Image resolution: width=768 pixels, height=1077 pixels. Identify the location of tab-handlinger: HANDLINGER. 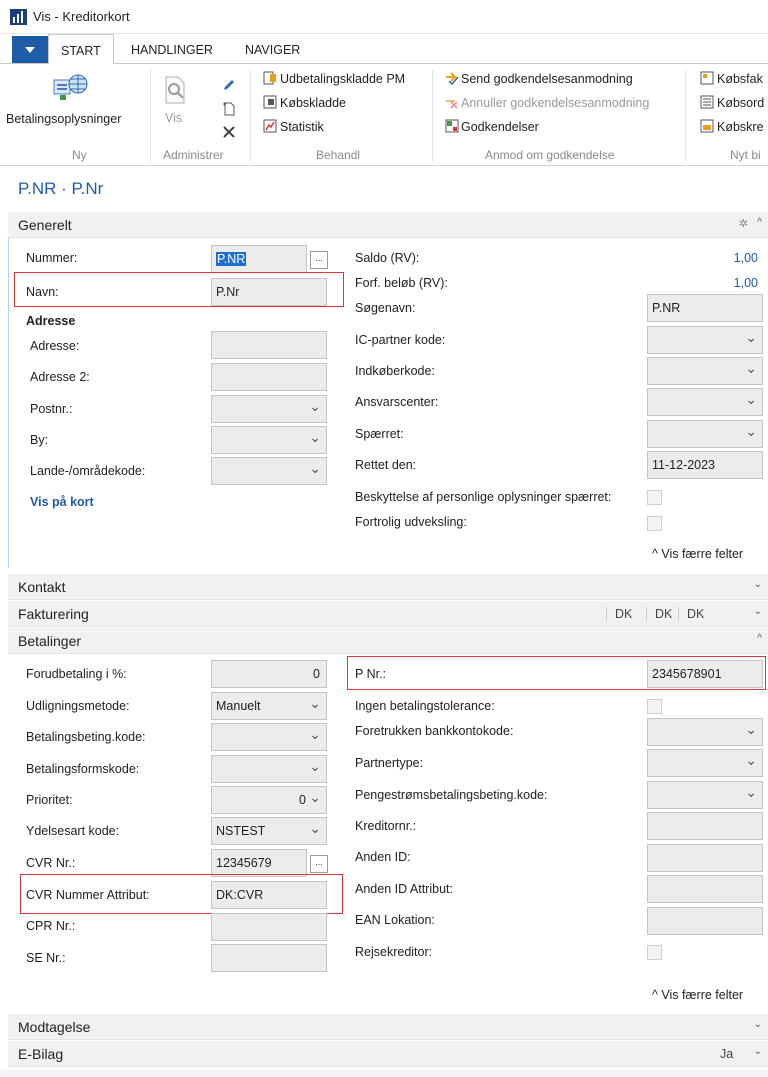
(172, 50).